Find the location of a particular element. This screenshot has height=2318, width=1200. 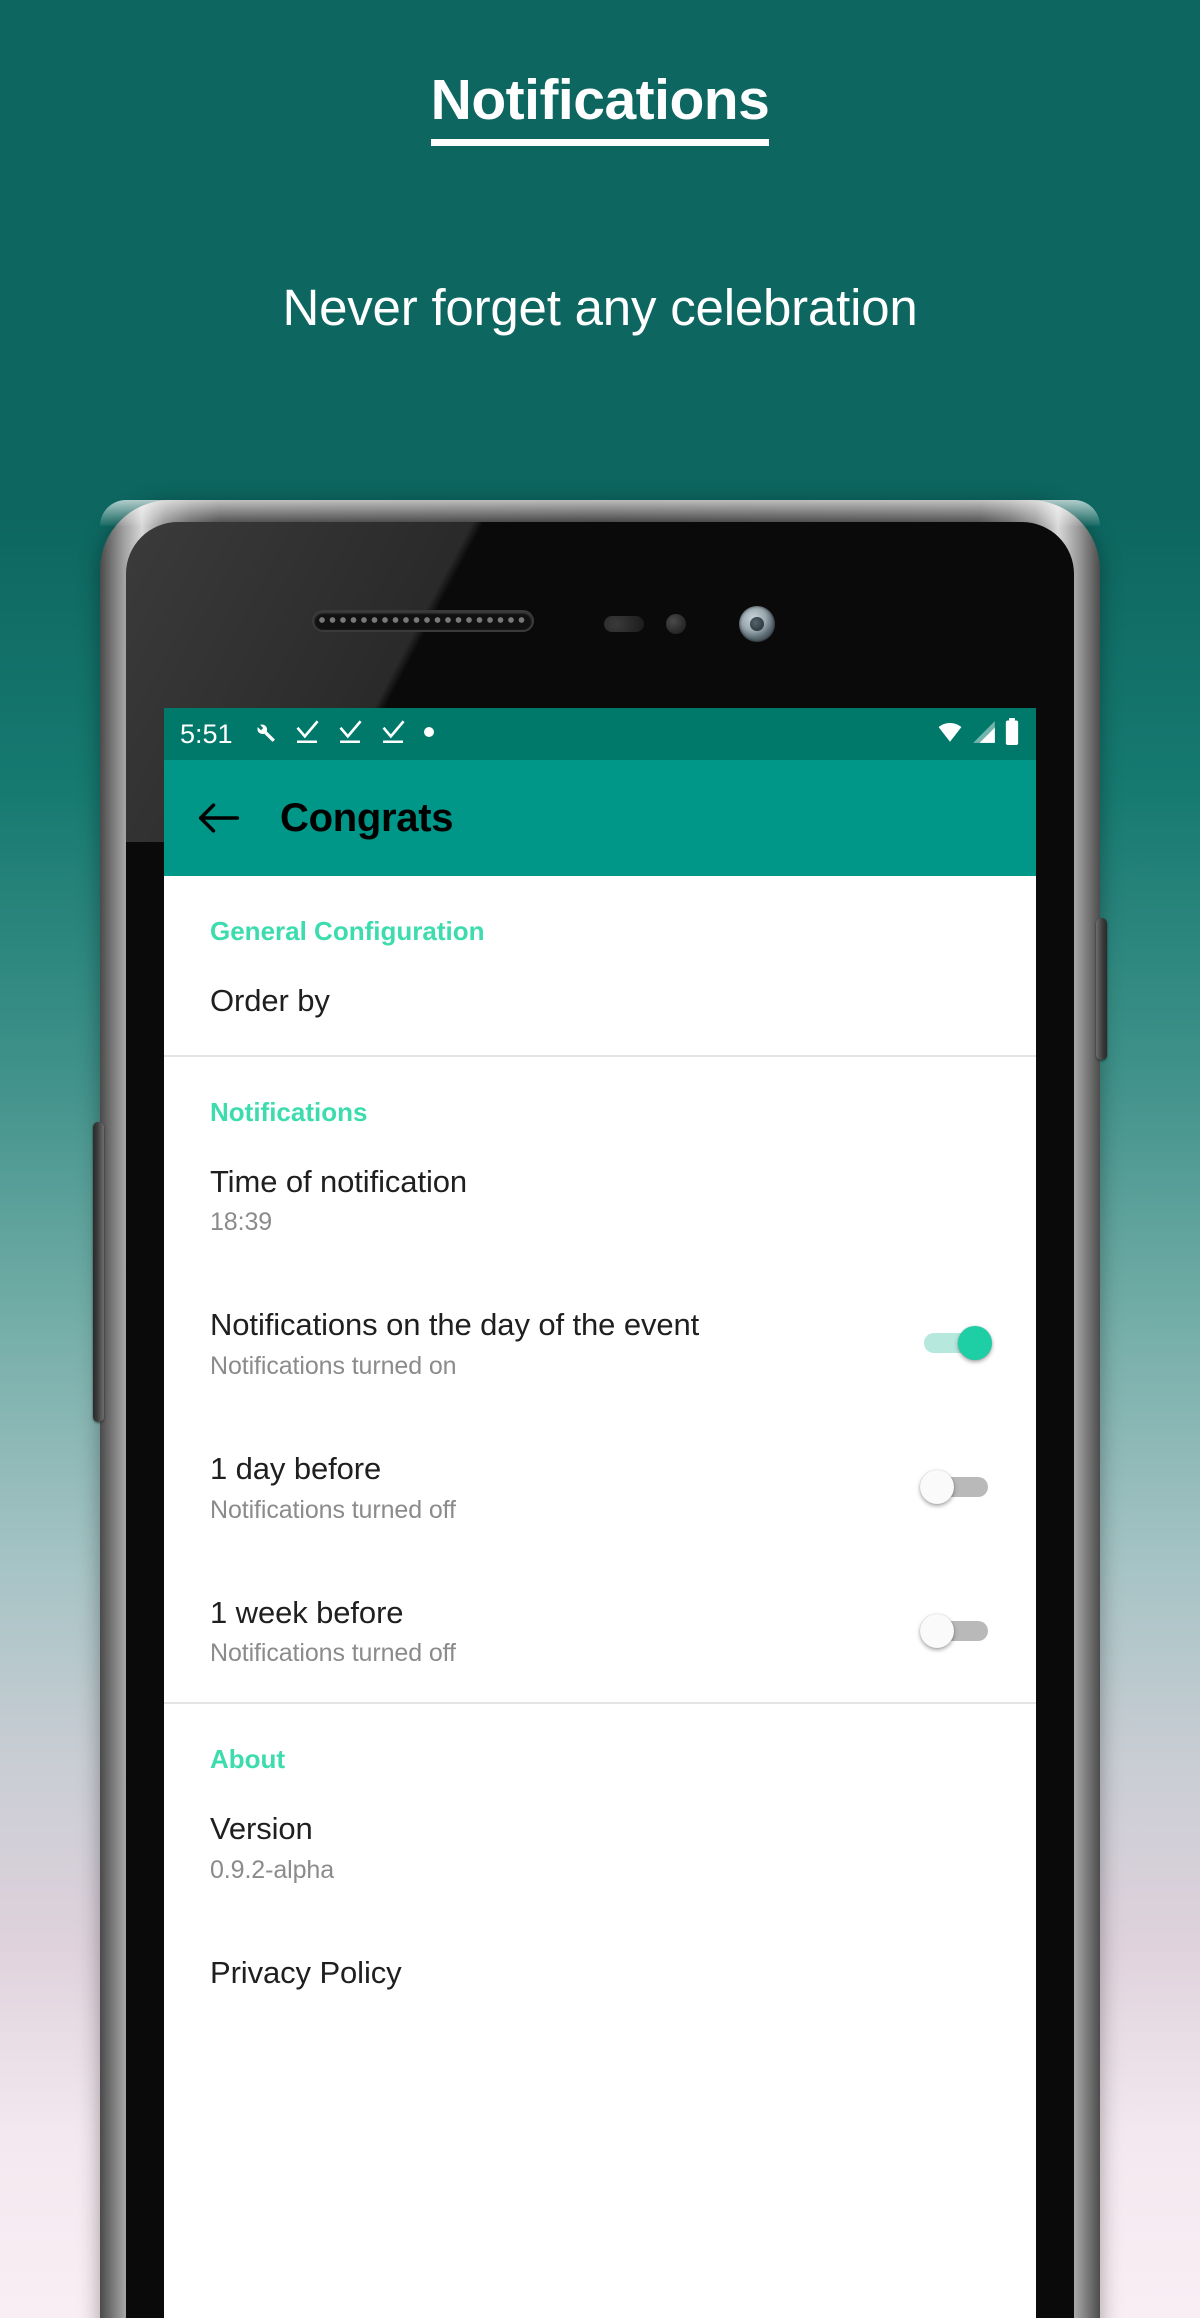

pref-summary: Notifications turned on is located at coordinates (333, 1366).